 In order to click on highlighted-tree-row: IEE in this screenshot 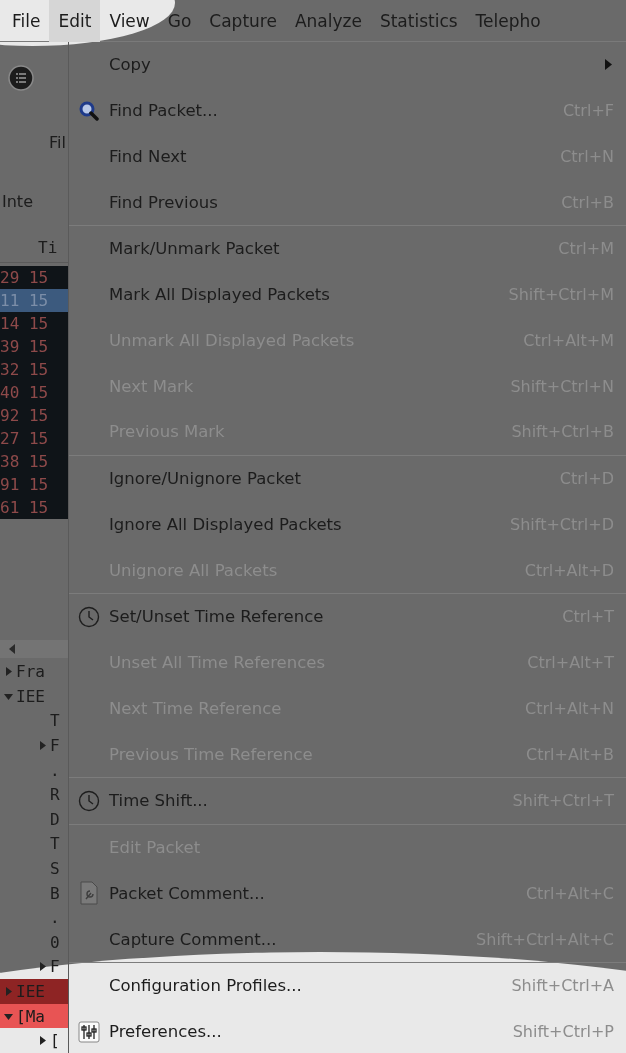, I will do `click(34, 991)`.